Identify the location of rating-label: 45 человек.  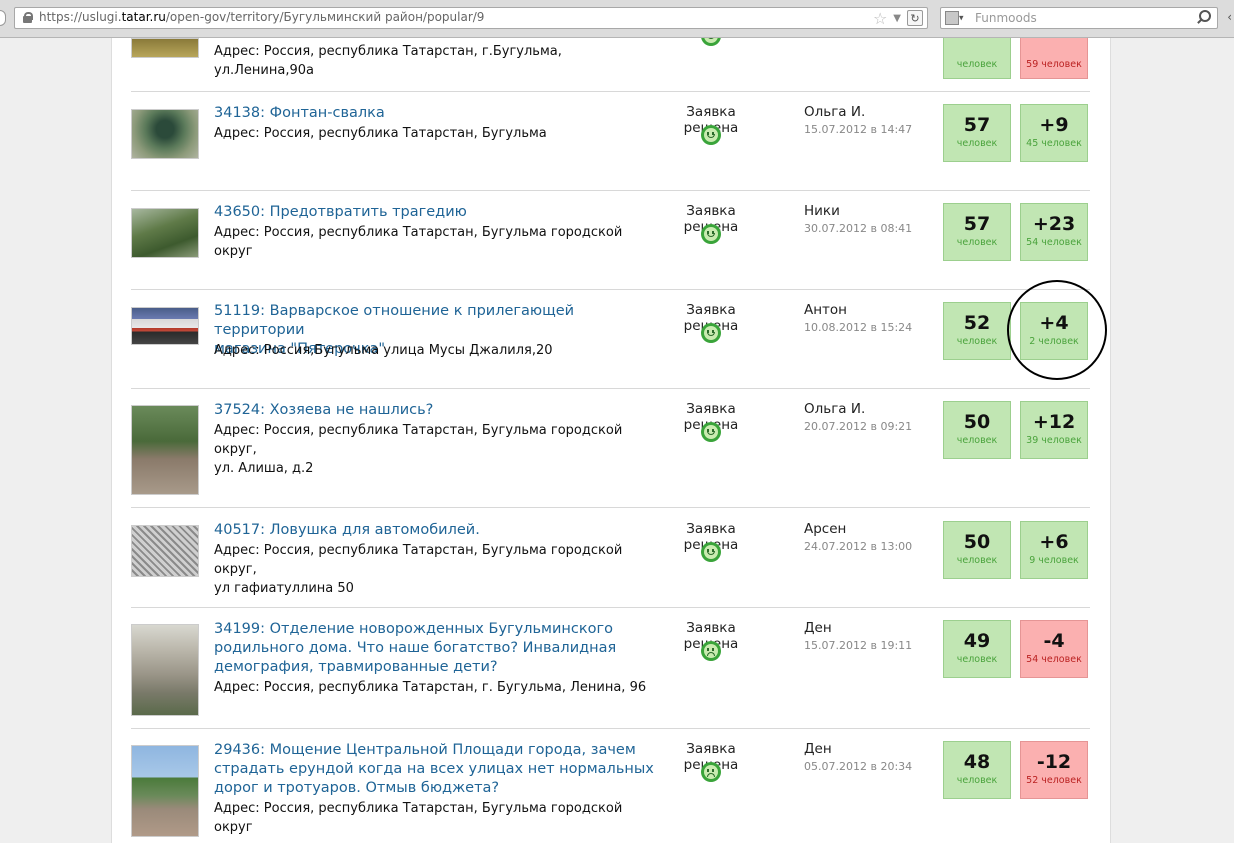
(1054, 143).